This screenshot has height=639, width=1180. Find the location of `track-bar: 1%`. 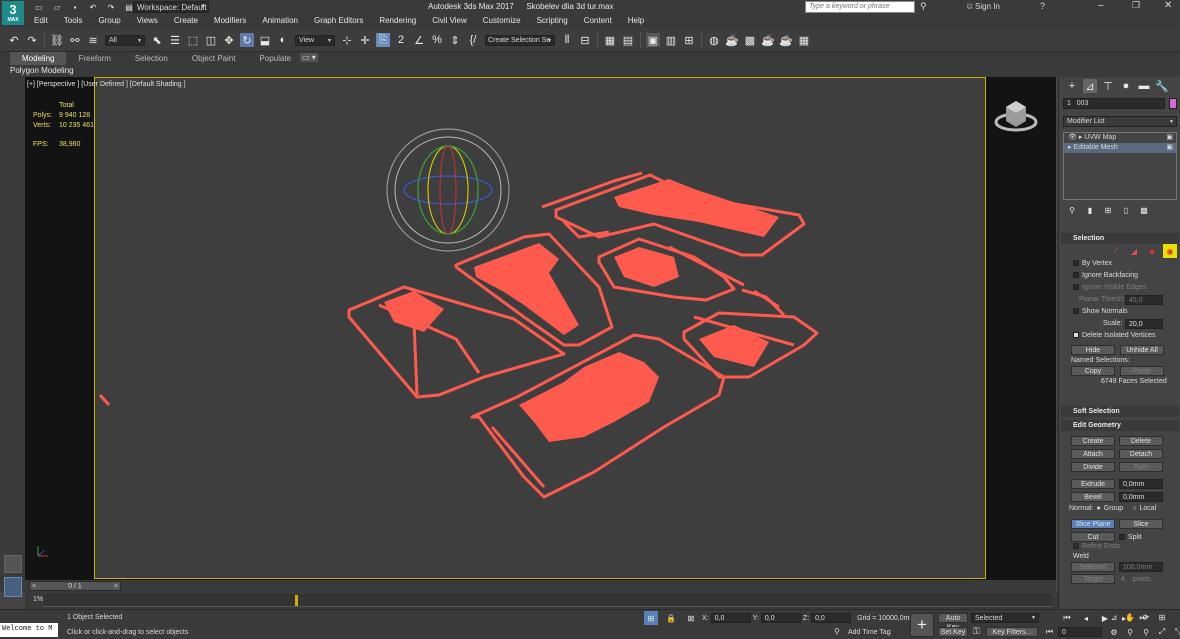

track-bar: 1% is located at coordinates (541, 600).